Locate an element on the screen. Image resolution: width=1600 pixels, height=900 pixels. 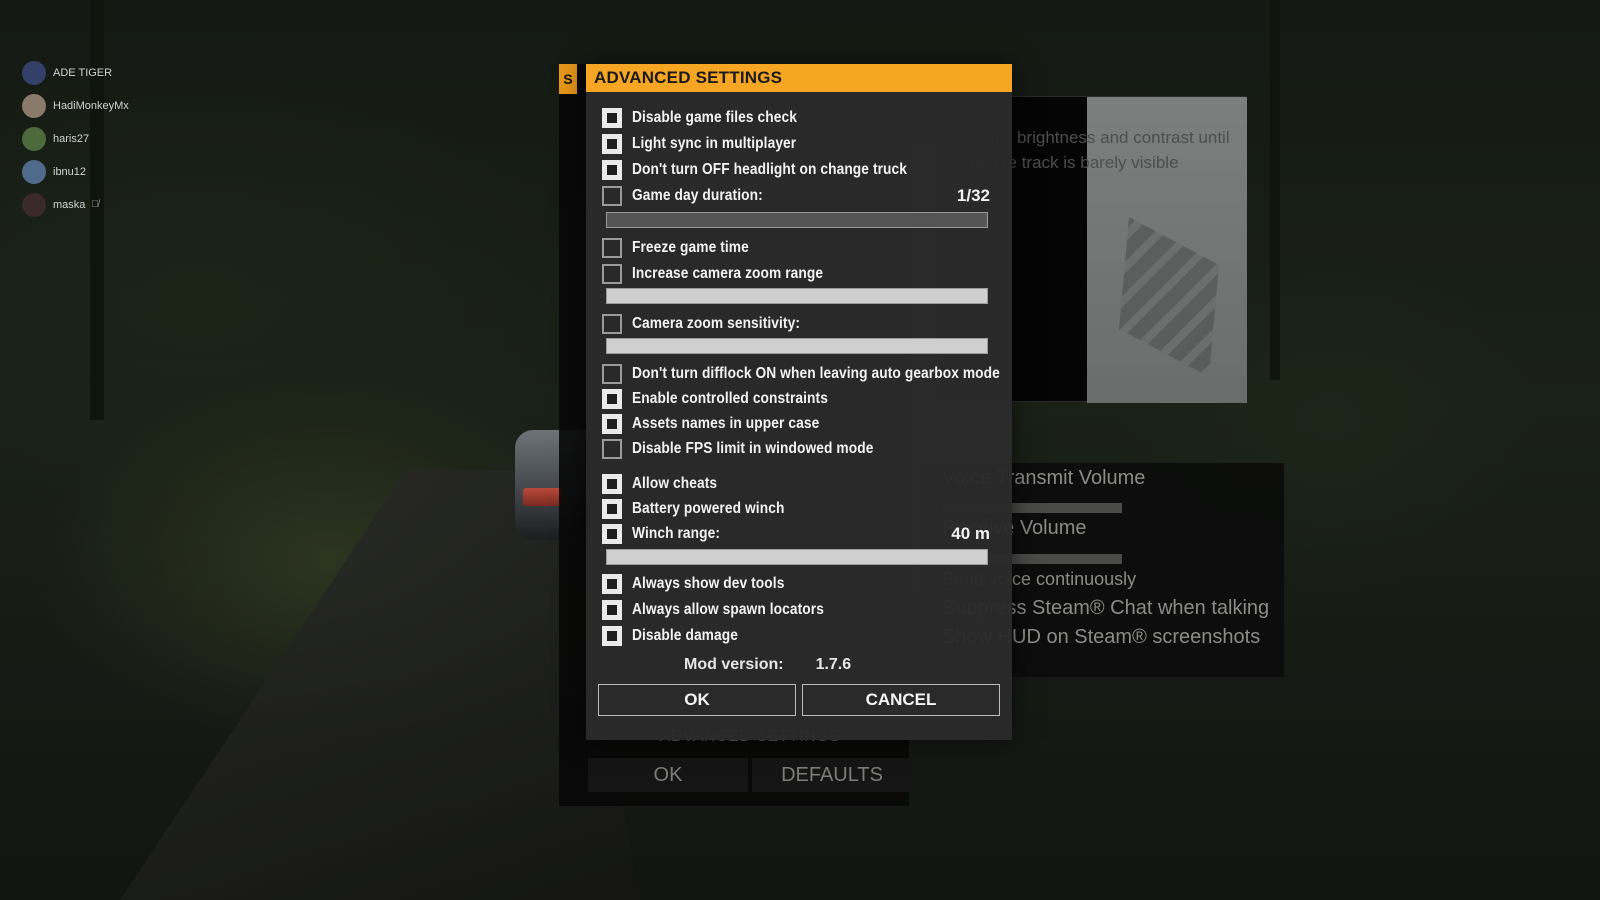
option-zoom-sensitivity: Camera zoom sensitivity: is located at coordinates (796, 324).